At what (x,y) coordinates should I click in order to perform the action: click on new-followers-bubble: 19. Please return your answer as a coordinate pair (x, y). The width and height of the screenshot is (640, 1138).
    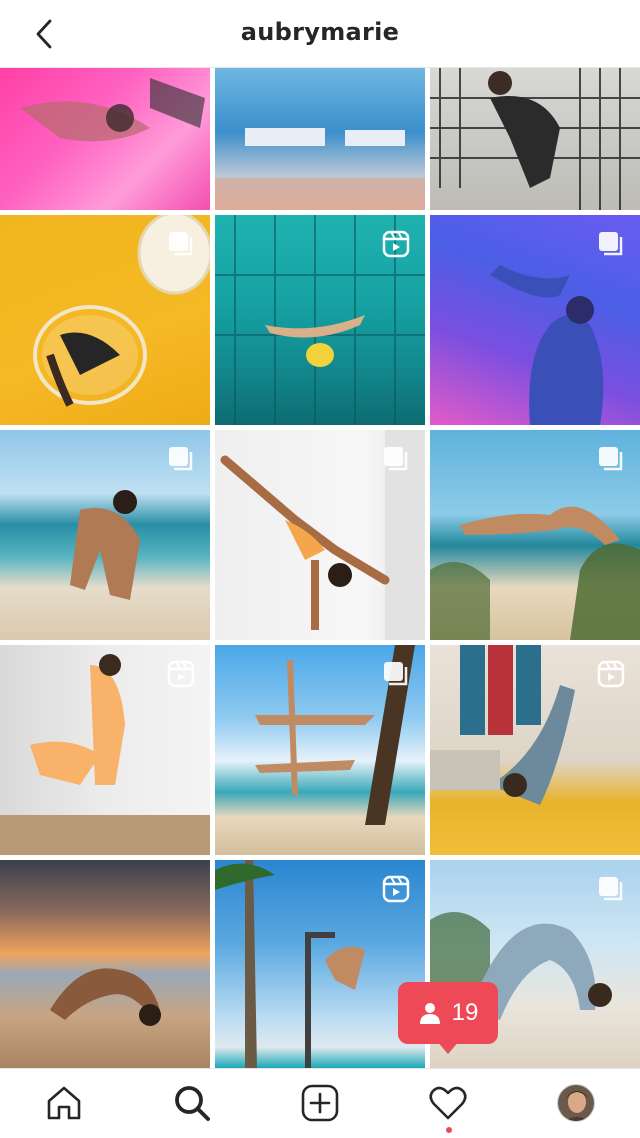
    Looking at the image, I should click on (448, 1018).